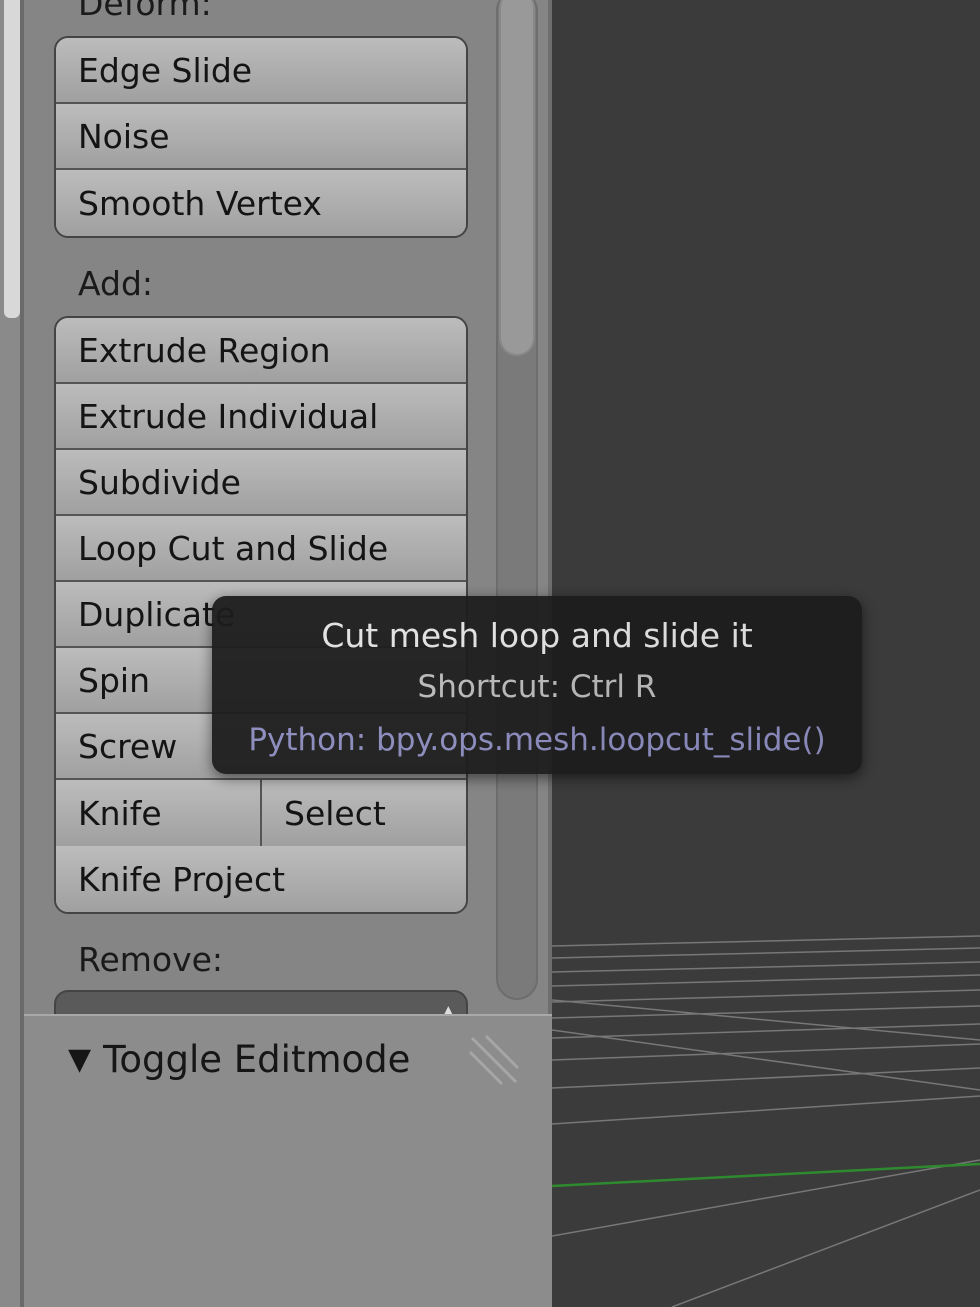  Describe the element at coordinates (116, 283) in the screenshot. I see `add-label: Add:` at that location.